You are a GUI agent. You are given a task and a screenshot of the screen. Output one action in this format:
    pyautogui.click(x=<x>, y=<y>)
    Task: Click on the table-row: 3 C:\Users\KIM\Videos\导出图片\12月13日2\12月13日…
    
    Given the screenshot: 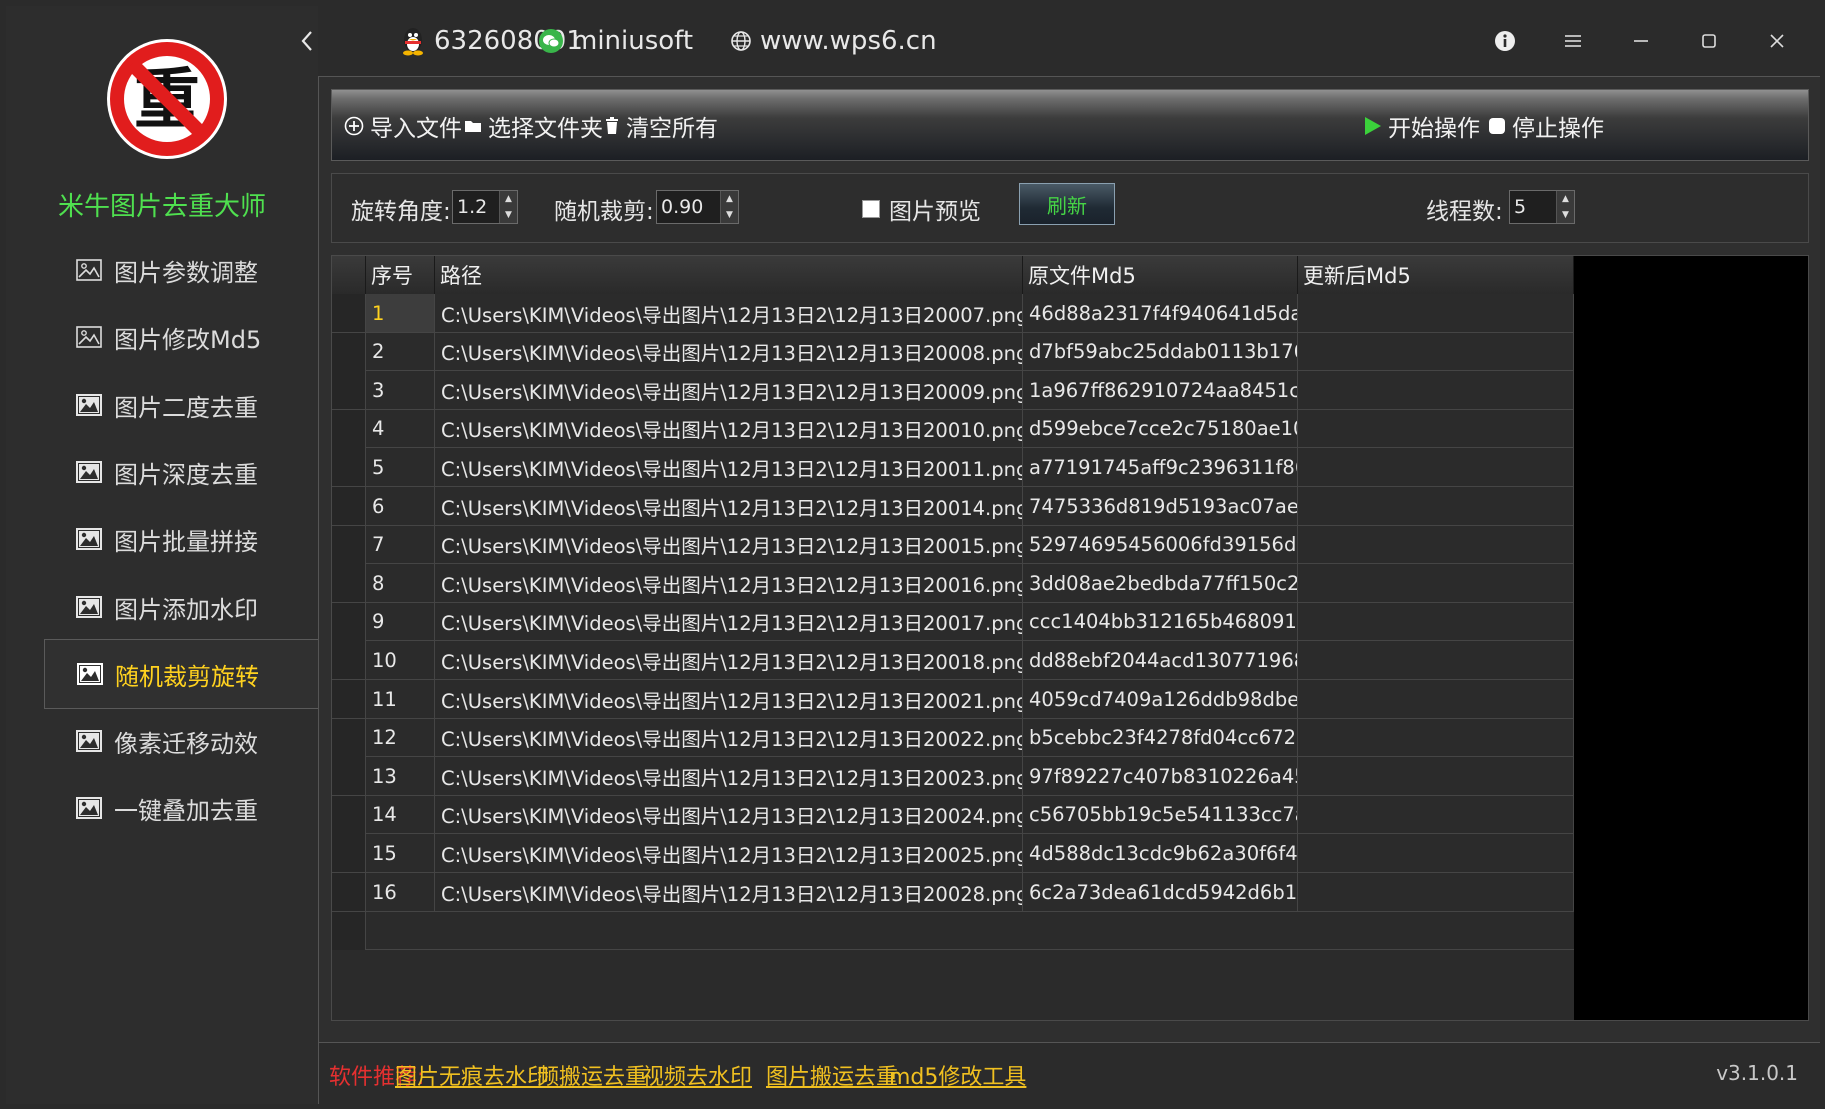 What is the action you would take?
    pyautogui.click(x=953, y=390)
    